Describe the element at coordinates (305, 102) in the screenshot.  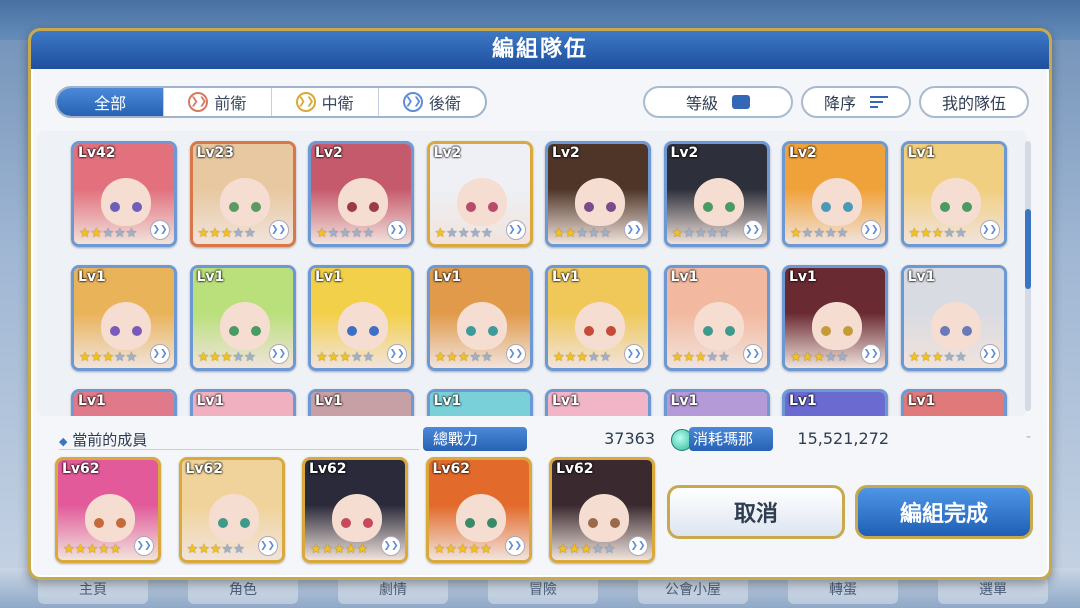
I see `middle-position-icon: ❯❯` at that location.